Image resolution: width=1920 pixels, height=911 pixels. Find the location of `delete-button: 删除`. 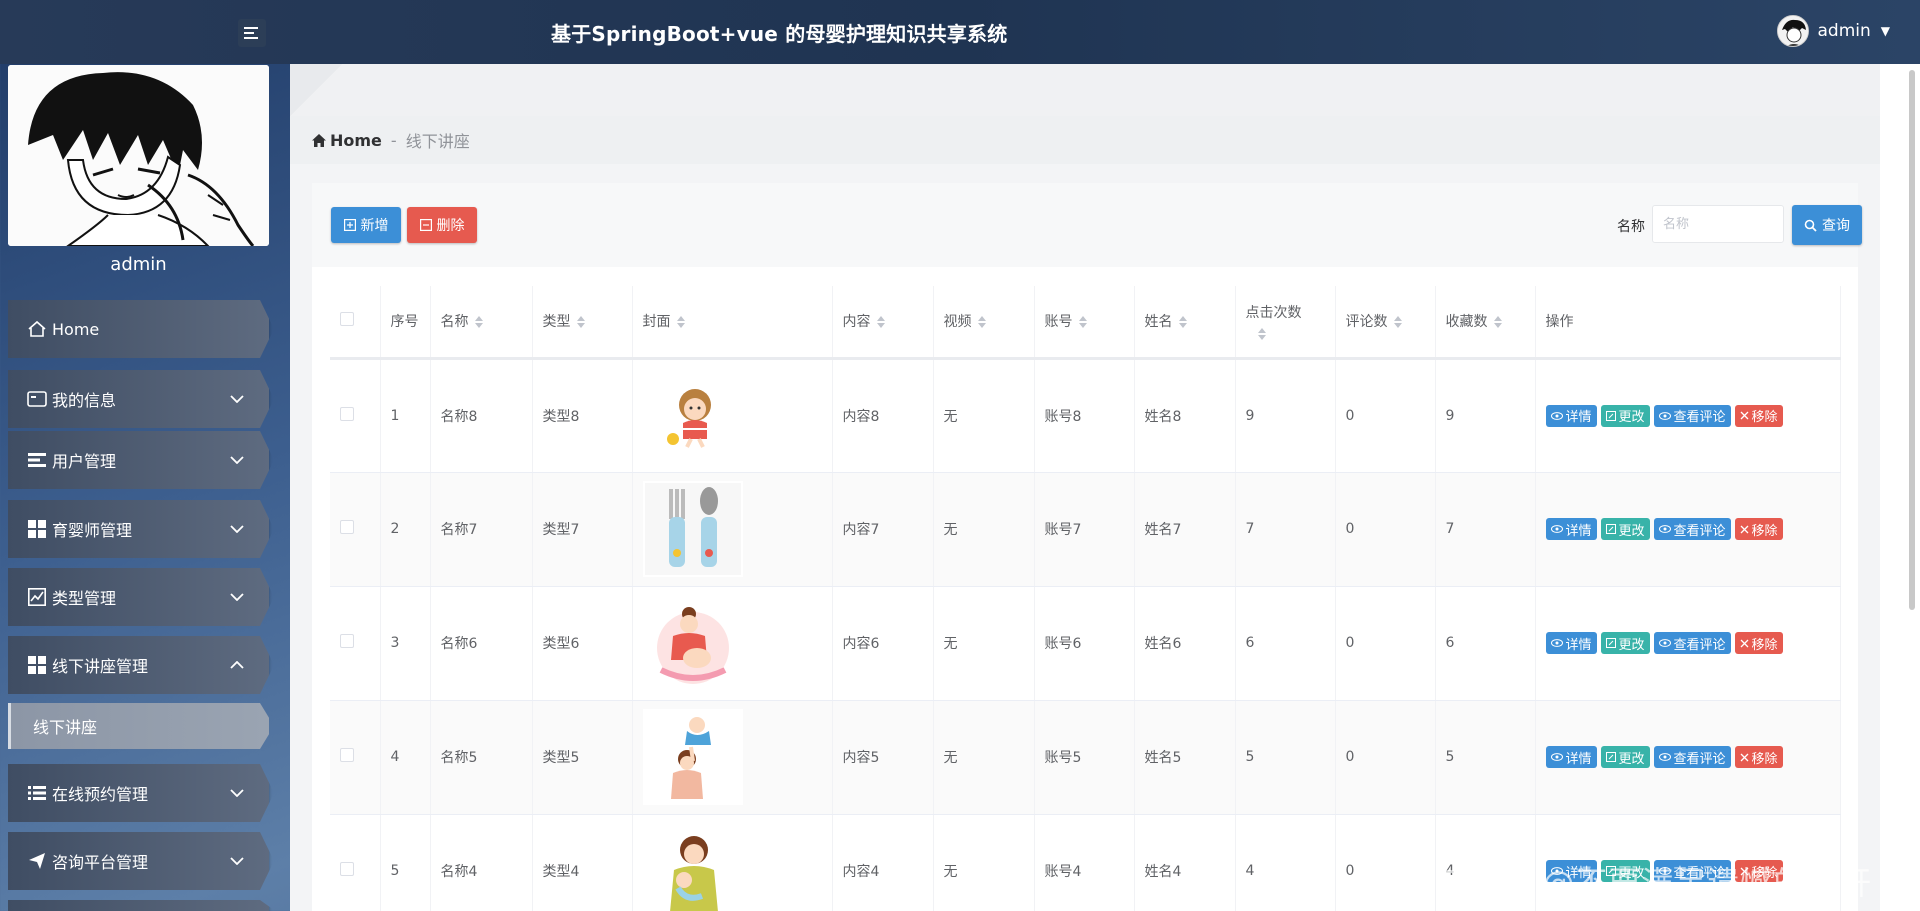

delete-button: 删除 is located at coordinates (442, 225).